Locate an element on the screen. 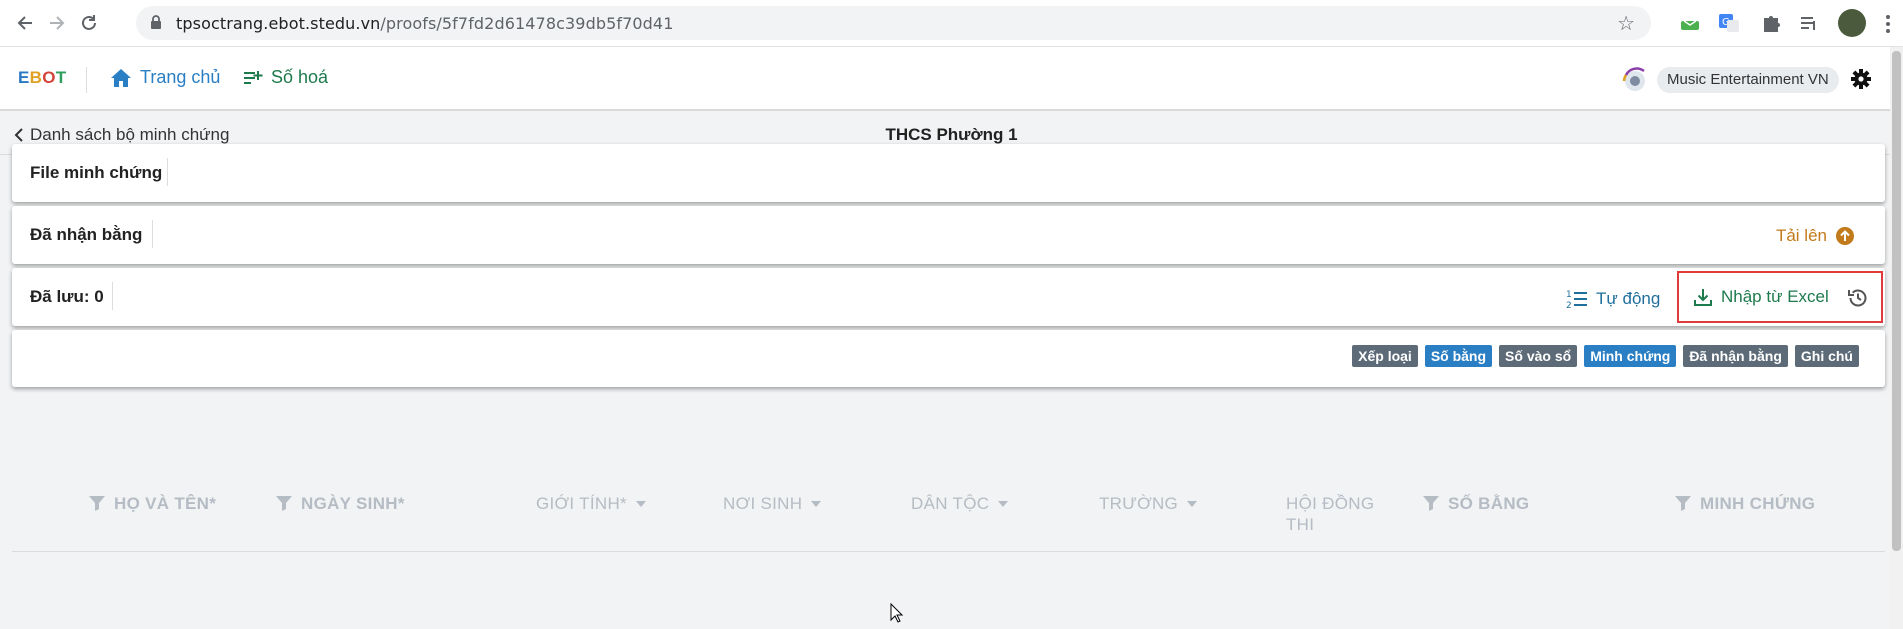 The height and width of the screenshot is (629, 1903). org-name-pill: Music Entertainment VN is located at coordinates (1748, 80).